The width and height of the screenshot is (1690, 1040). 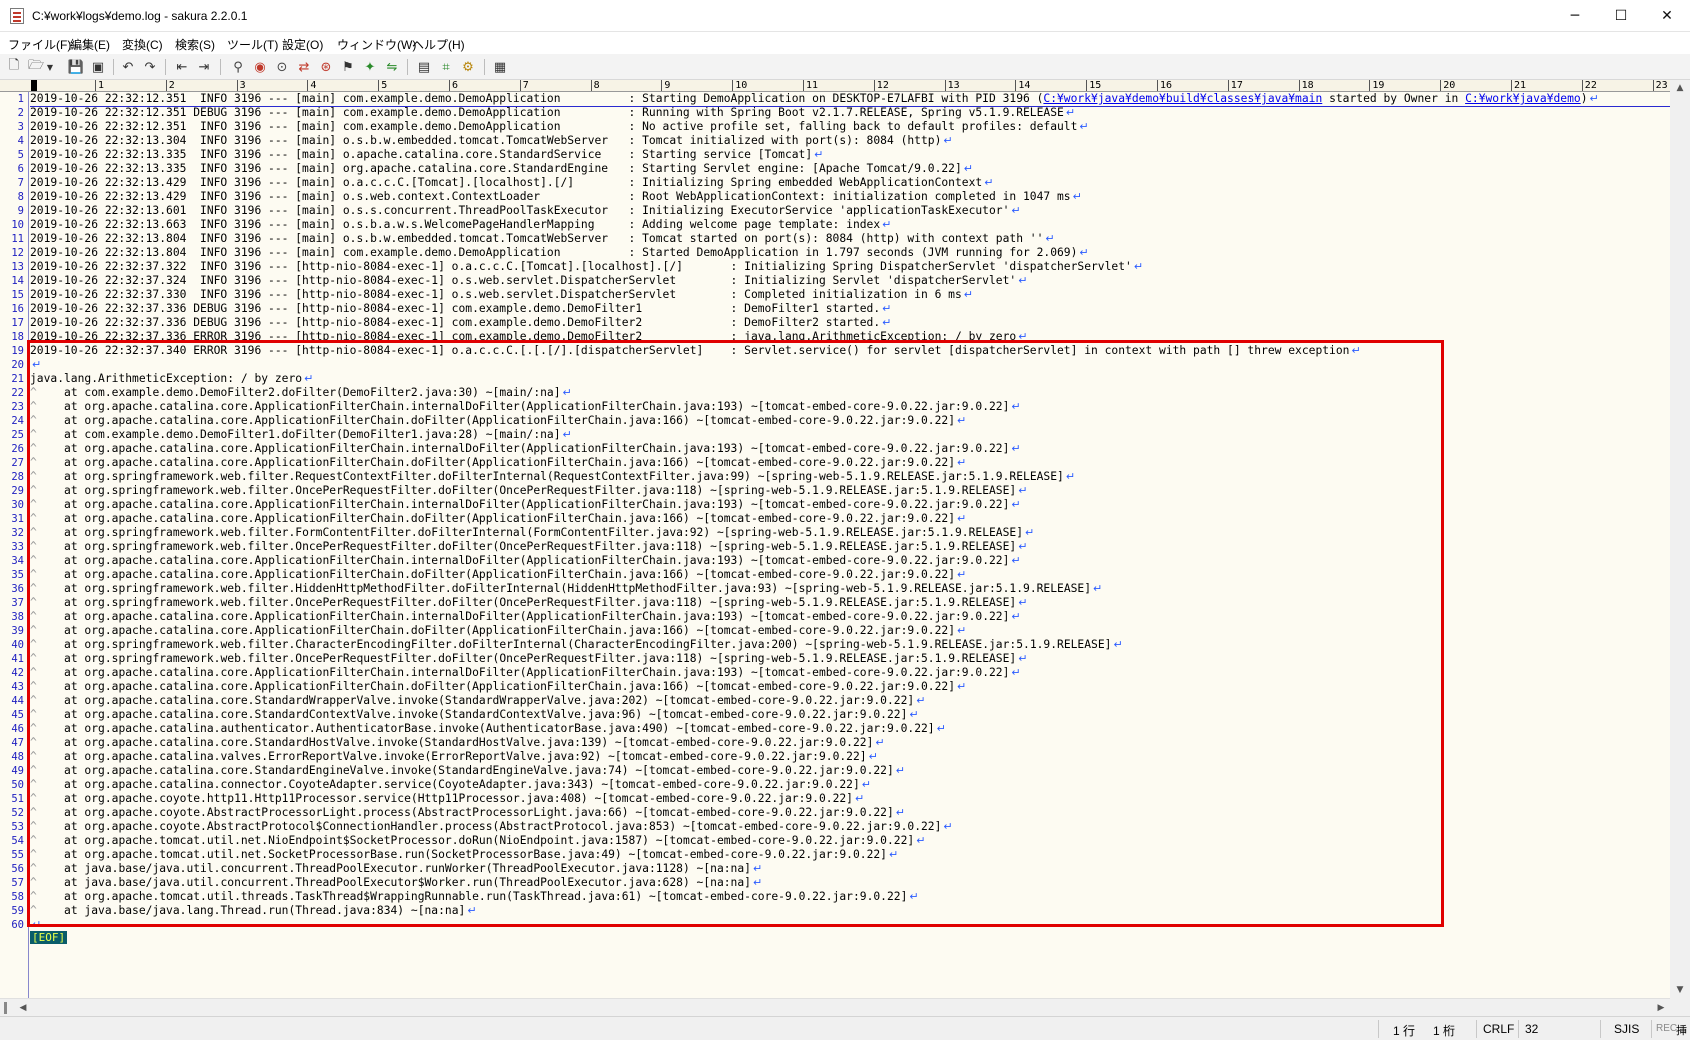 I want to click on bookmark-icon: ⚑, so click(x=348, y=67).